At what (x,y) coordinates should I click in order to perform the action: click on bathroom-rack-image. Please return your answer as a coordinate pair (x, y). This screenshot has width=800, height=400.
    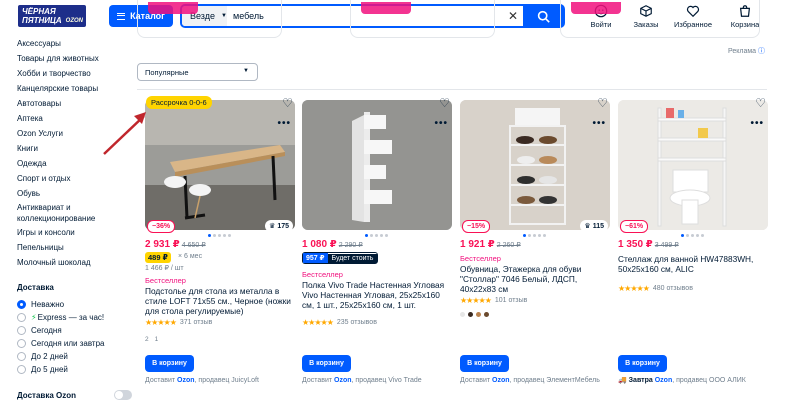
    Looking at the image, I should click on (693, 165).